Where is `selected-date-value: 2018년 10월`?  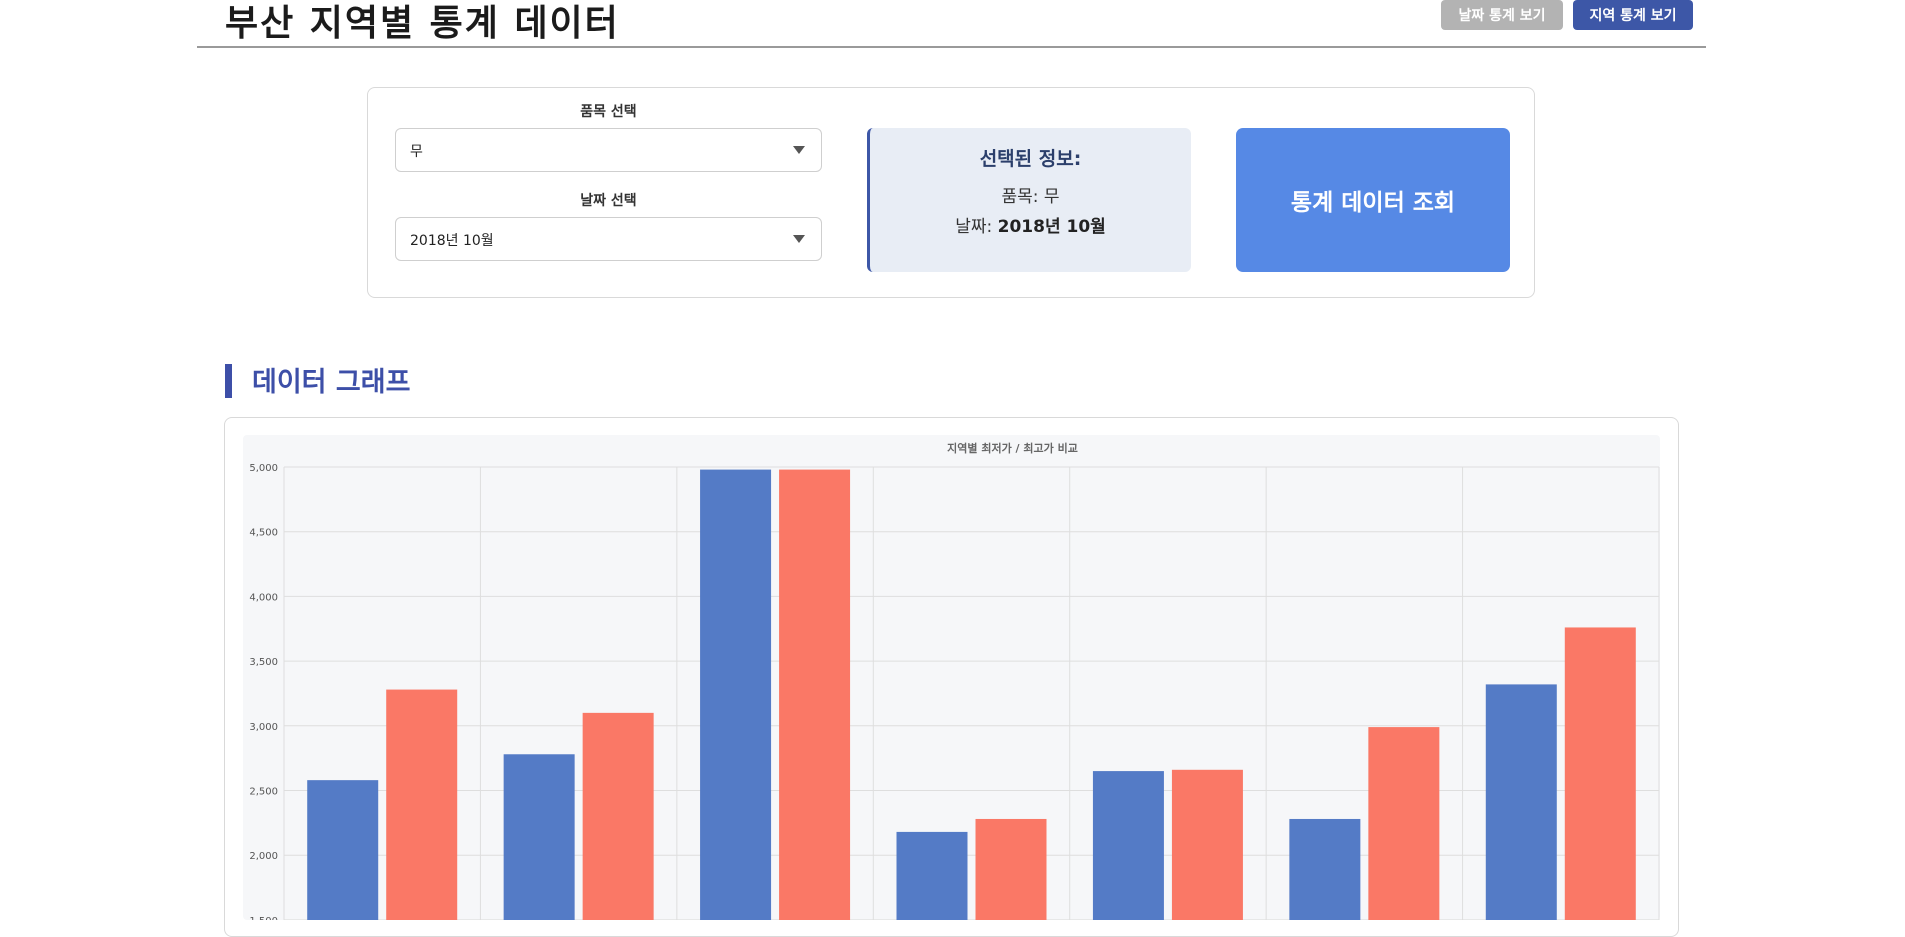
selected-date-value: 2018년 10월 is located at coordinates (1051, 227).